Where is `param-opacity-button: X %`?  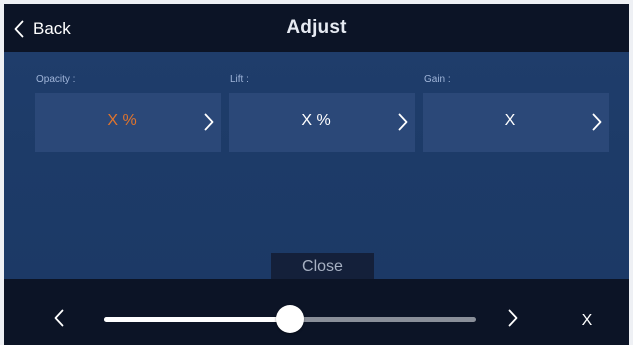 param-opacity-button: X % is located at coordinates (128, 122).